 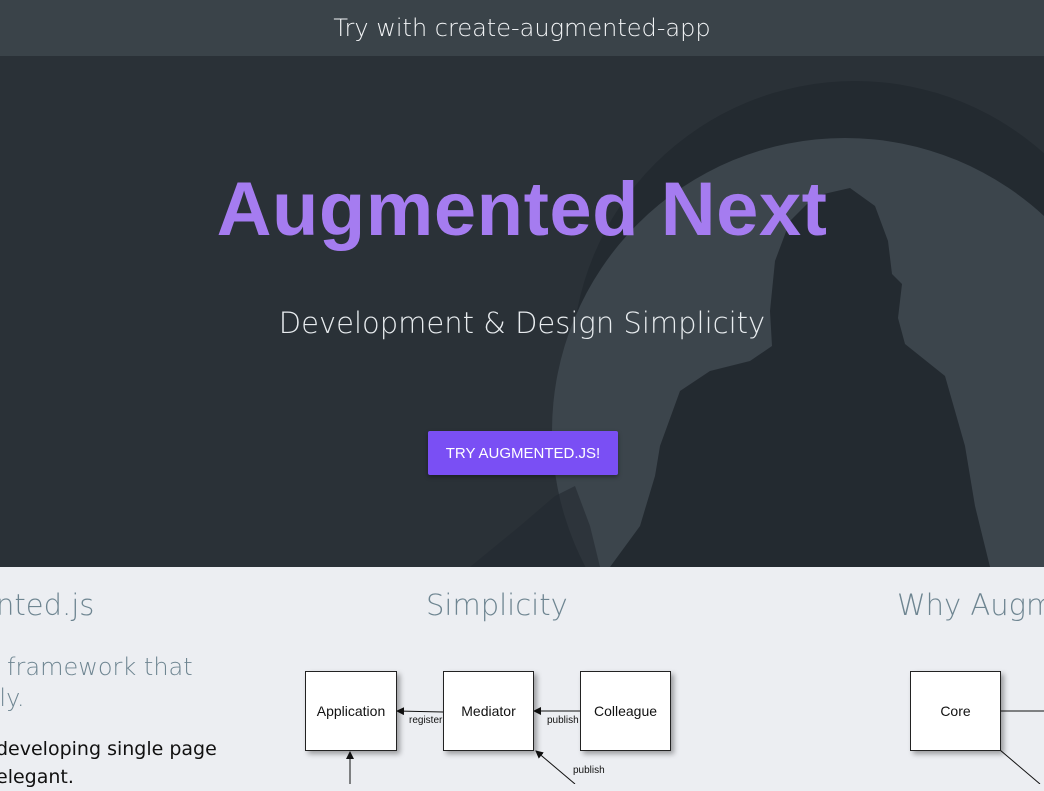 What do you see at coordinates (589, 770) in the screenshot?
I see `diagram-label-publish-2: publish` at bounding box center [589, 770].